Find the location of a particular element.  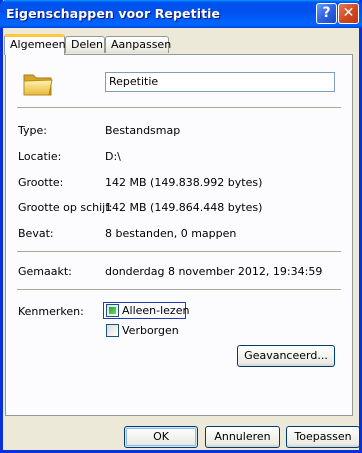

readonly-checkbox: Alleen-lezen is located at coordinates (146, 310).